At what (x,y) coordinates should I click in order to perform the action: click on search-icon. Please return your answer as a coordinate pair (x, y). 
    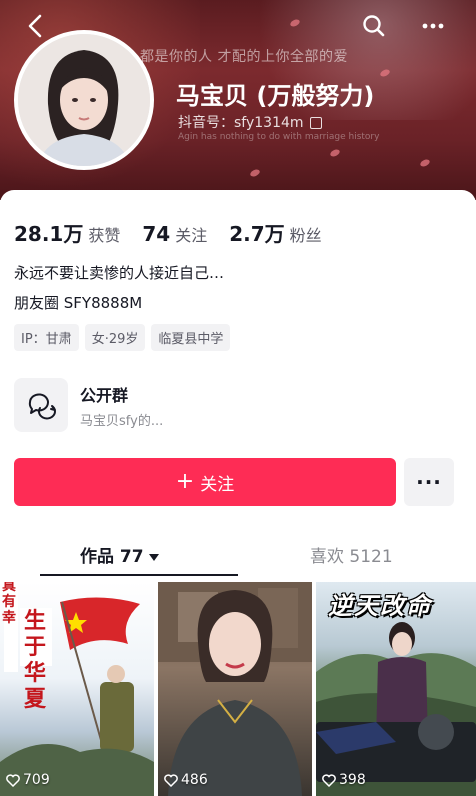
    Looking at the image, I should click on (374, 26).